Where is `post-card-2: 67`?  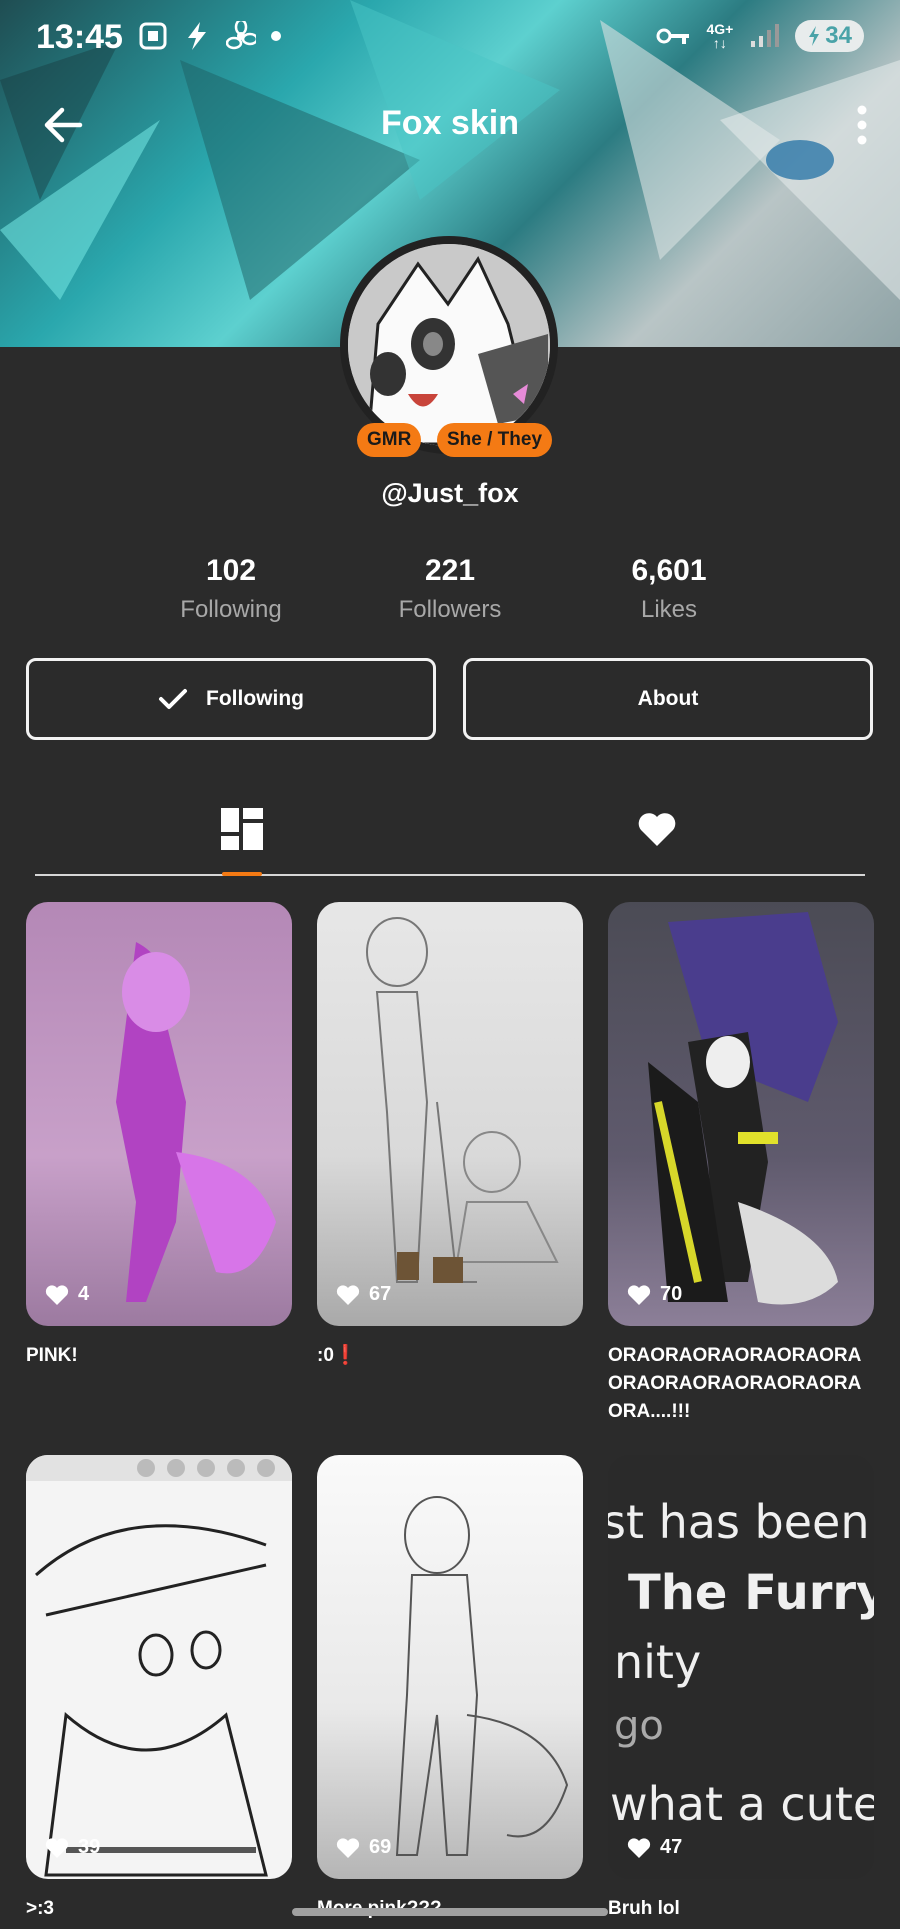 post-card-2: 67 is located at coordinates (450, 1114).